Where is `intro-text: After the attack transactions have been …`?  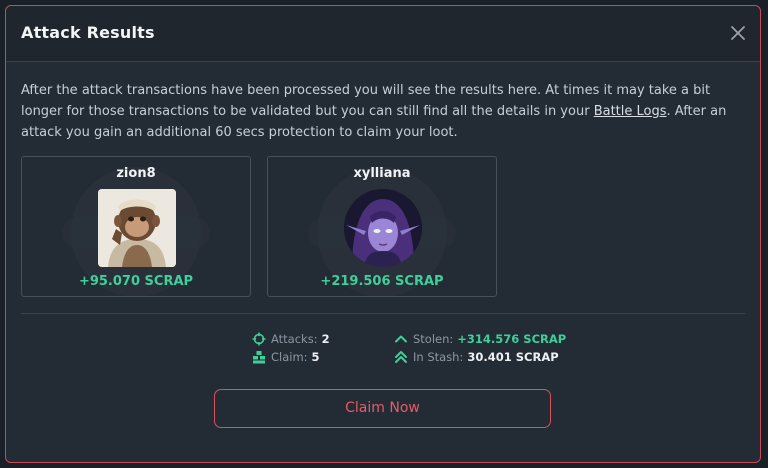
intro-text: After the attack transactions have been … is located at coordinates (384, 111).